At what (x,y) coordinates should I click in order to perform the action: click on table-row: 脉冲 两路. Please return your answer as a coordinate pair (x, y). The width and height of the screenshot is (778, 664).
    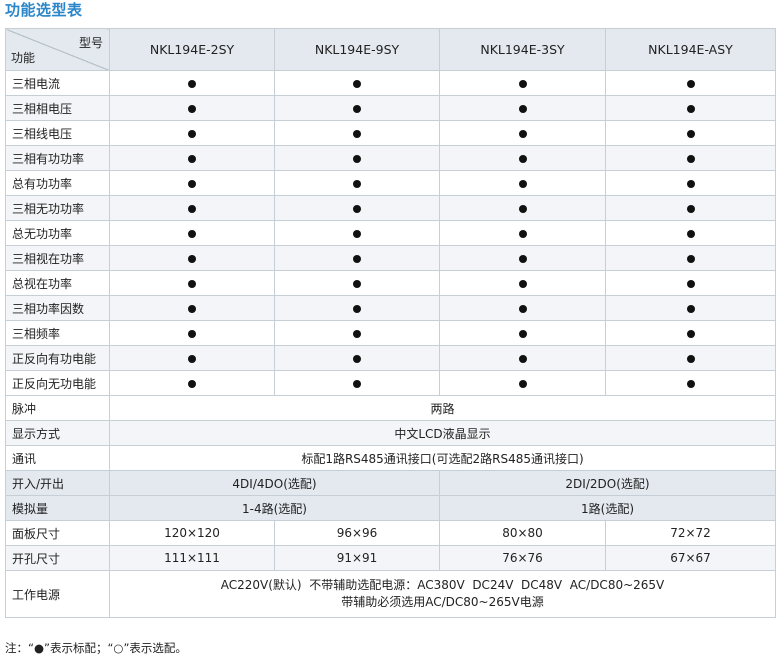
    Looking at the image, I should click on (390, 408).